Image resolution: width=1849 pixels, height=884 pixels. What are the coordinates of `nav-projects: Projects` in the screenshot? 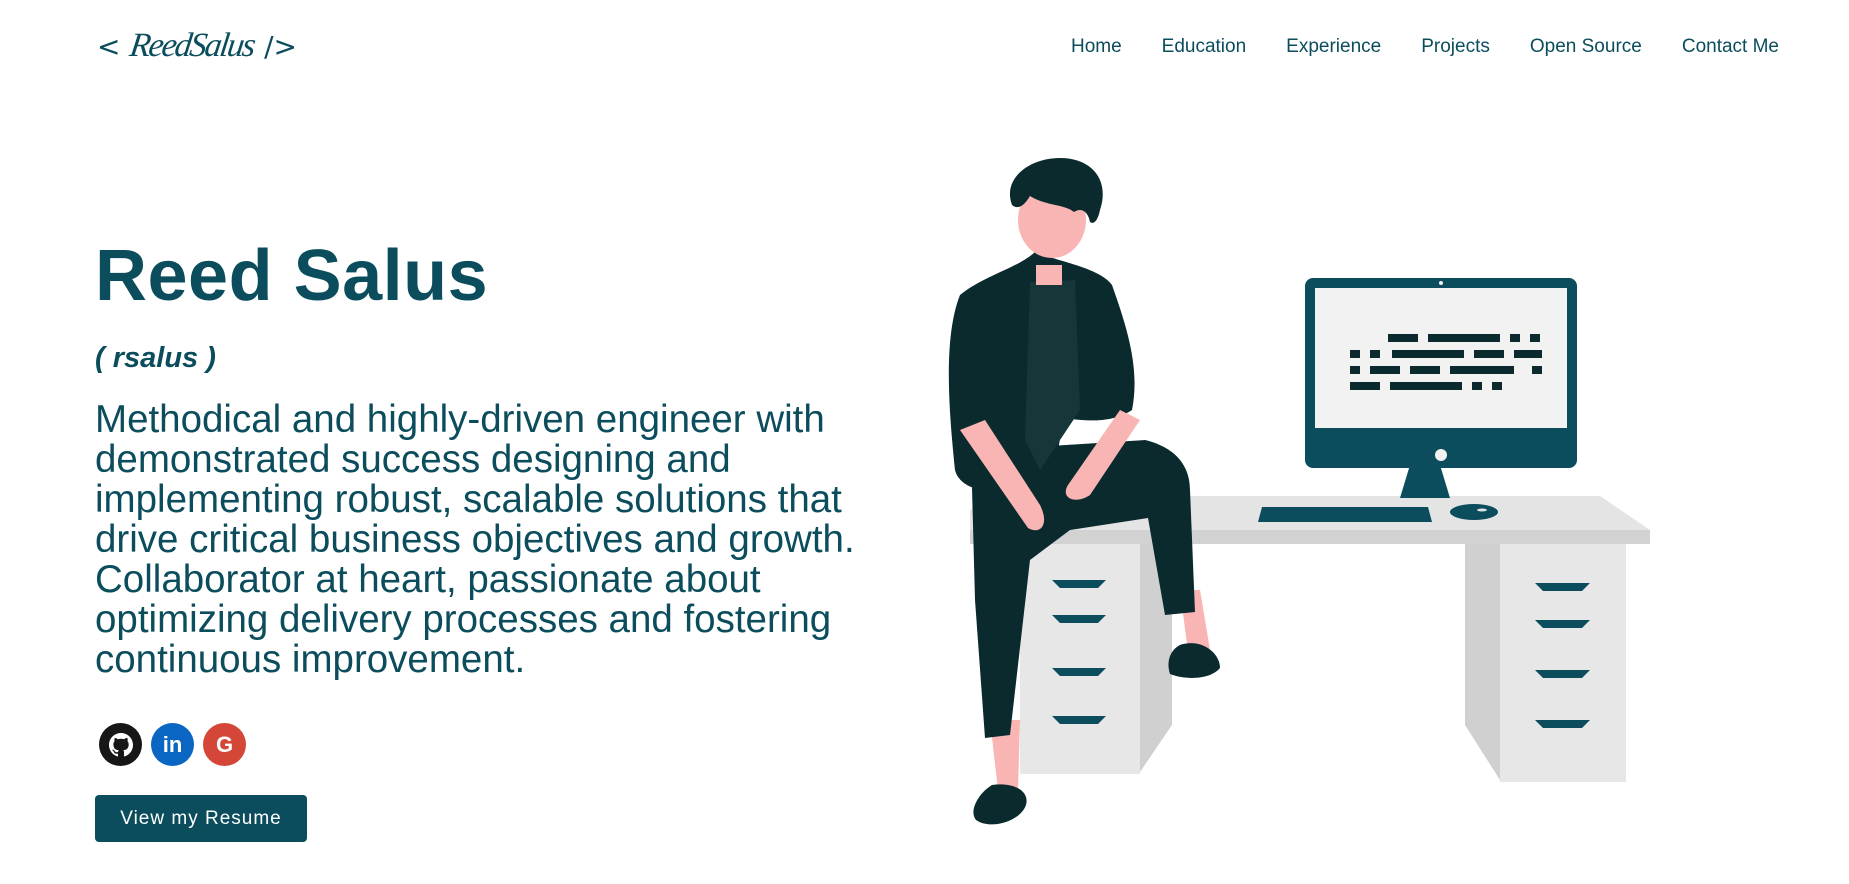 It's located at (1455, 47).